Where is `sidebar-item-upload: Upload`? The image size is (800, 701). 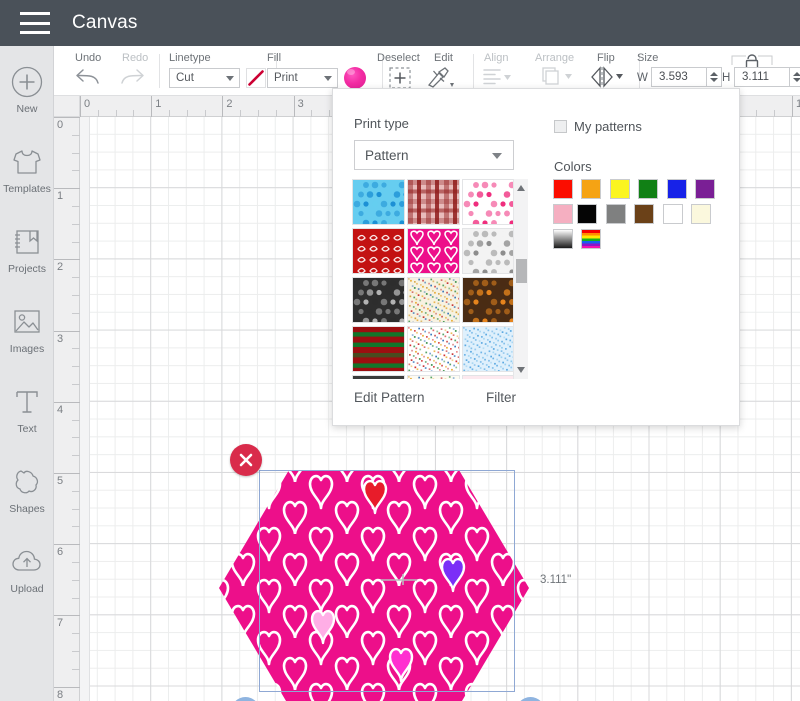 sidebar-item-upload: Upload is located at coordinates (27, 570).